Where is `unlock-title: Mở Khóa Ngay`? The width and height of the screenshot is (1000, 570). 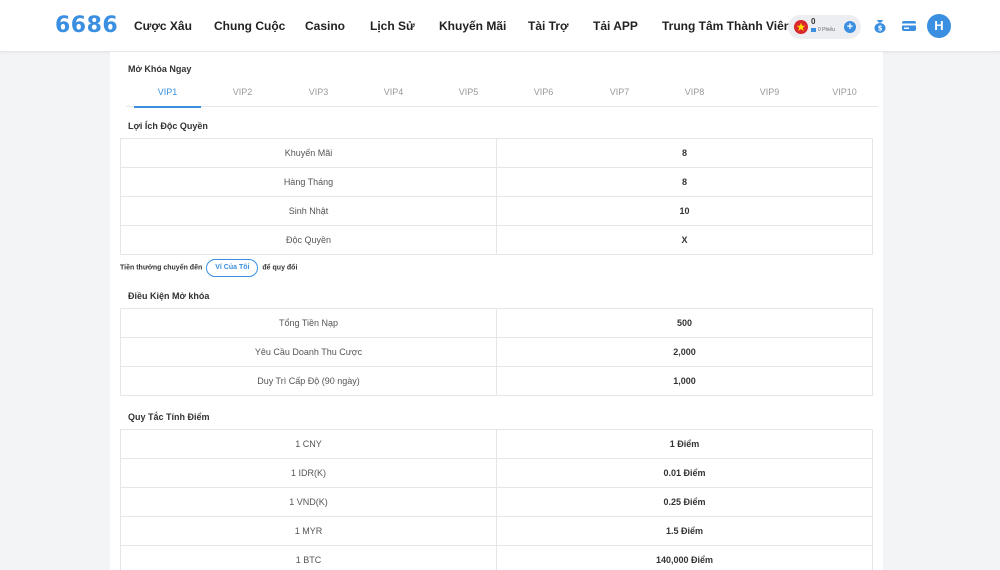 unlock-title: Mở Khóa Ngay is located at coordinates (160, 69).